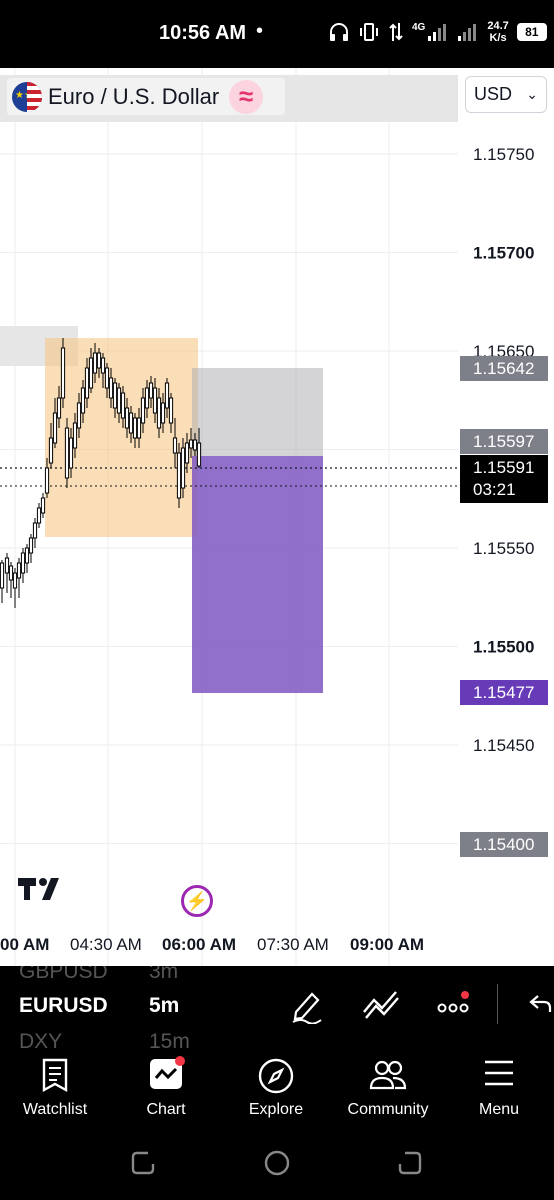 The image size is (554, 1200). What do you see at coordinates (197, 901) in the screenshot?
I see `replay-icon: ⚡` at bounding box center [197, 901].